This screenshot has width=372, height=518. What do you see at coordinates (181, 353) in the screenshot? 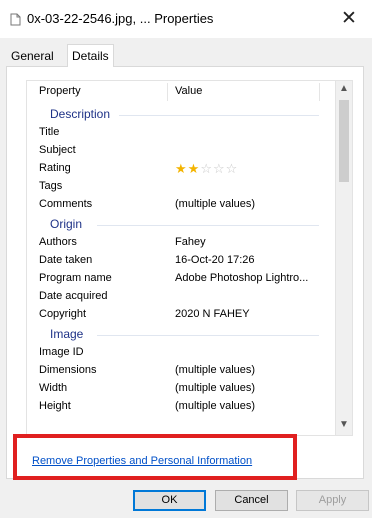
I see `row-image-id: Image ID` at bounding box center [181, 353].